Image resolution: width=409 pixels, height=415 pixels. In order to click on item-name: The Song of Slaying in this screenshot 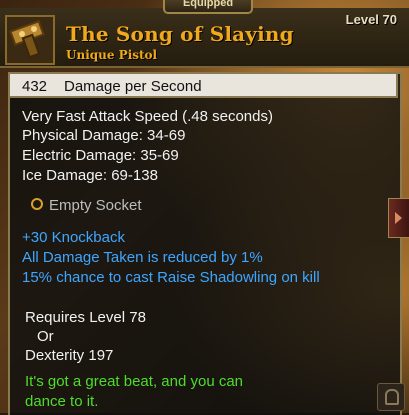, I will do `click(180, 34)`.